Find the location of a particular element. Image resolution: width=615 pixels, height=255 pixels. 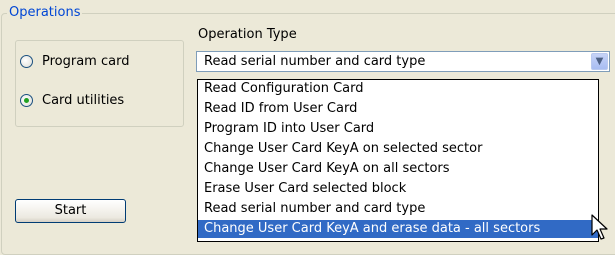

operation-type-label: Operation Type is located at coordinates (247, 34).